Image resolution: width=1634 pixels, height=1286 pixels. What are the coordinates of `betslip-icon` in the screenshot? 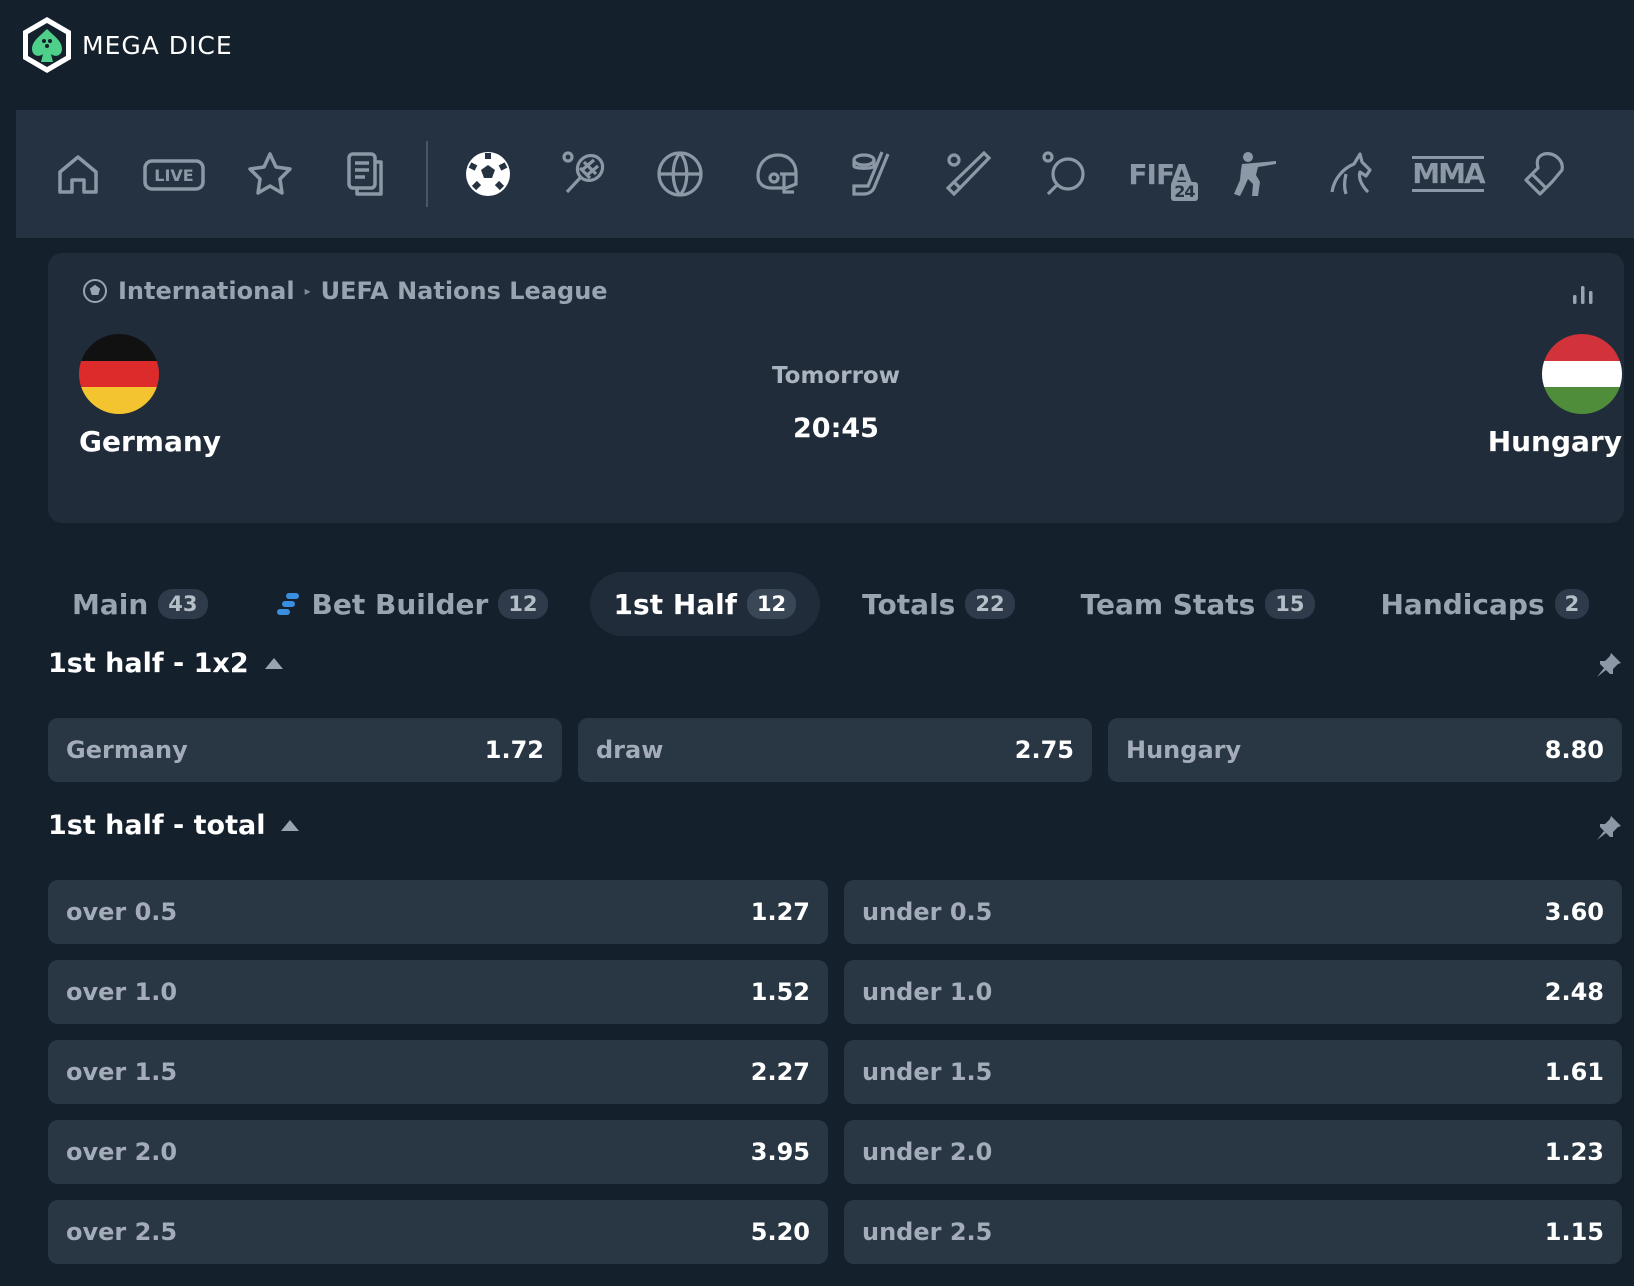 It's located at (365, 174).